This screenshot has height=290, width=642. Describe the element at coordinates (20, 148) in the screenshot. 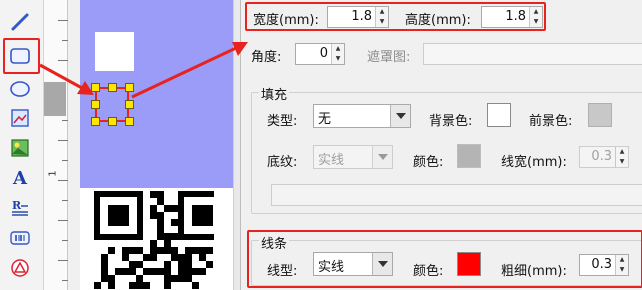

I see `picture-tool-icon` at that location.